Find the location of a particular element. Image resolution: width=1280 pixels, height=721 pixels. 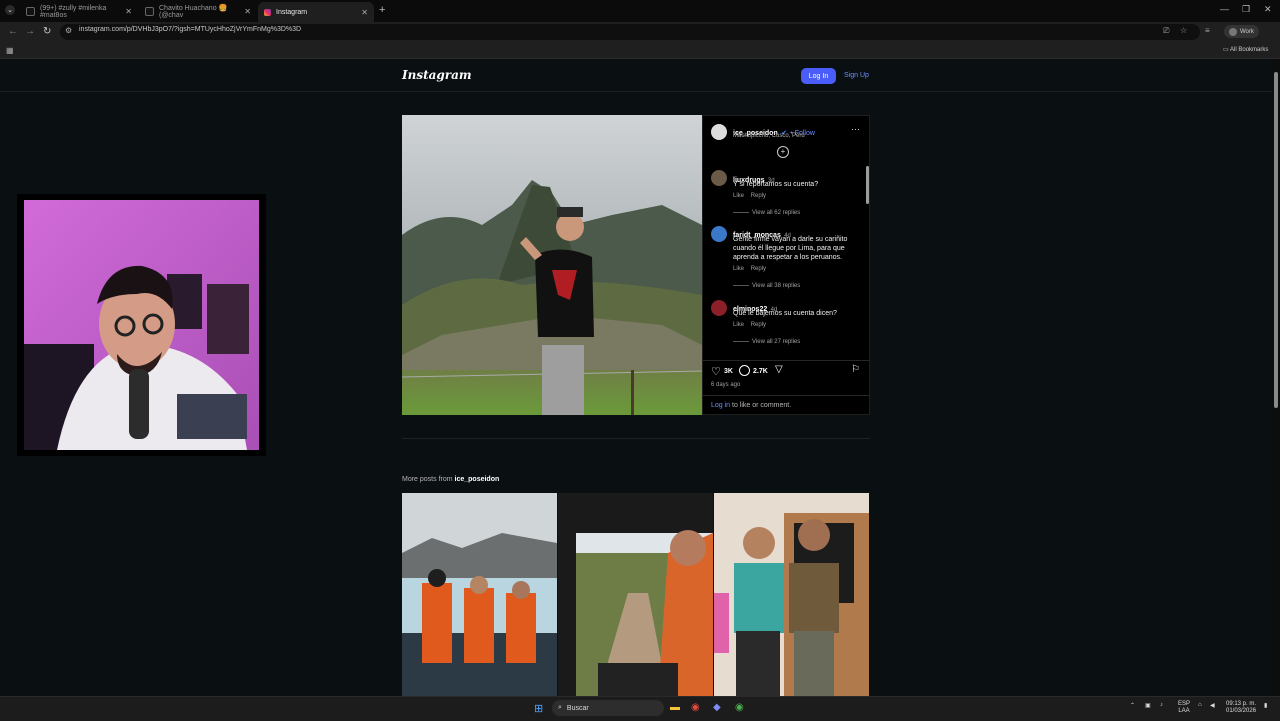

bookmark-star-icon: ☆ is located at coordinates (1183, 30).